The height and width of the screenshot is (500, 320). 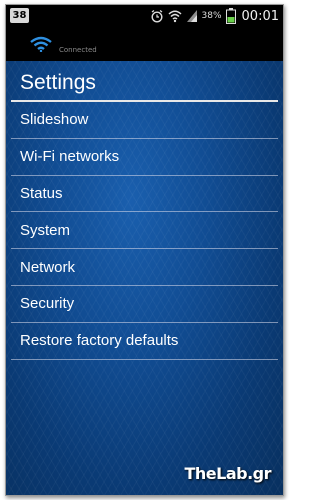 What do you see at coordinates (144, 267) in the screenshot?
I see `menu-item-network: Network` at bounding box center [144, 267].